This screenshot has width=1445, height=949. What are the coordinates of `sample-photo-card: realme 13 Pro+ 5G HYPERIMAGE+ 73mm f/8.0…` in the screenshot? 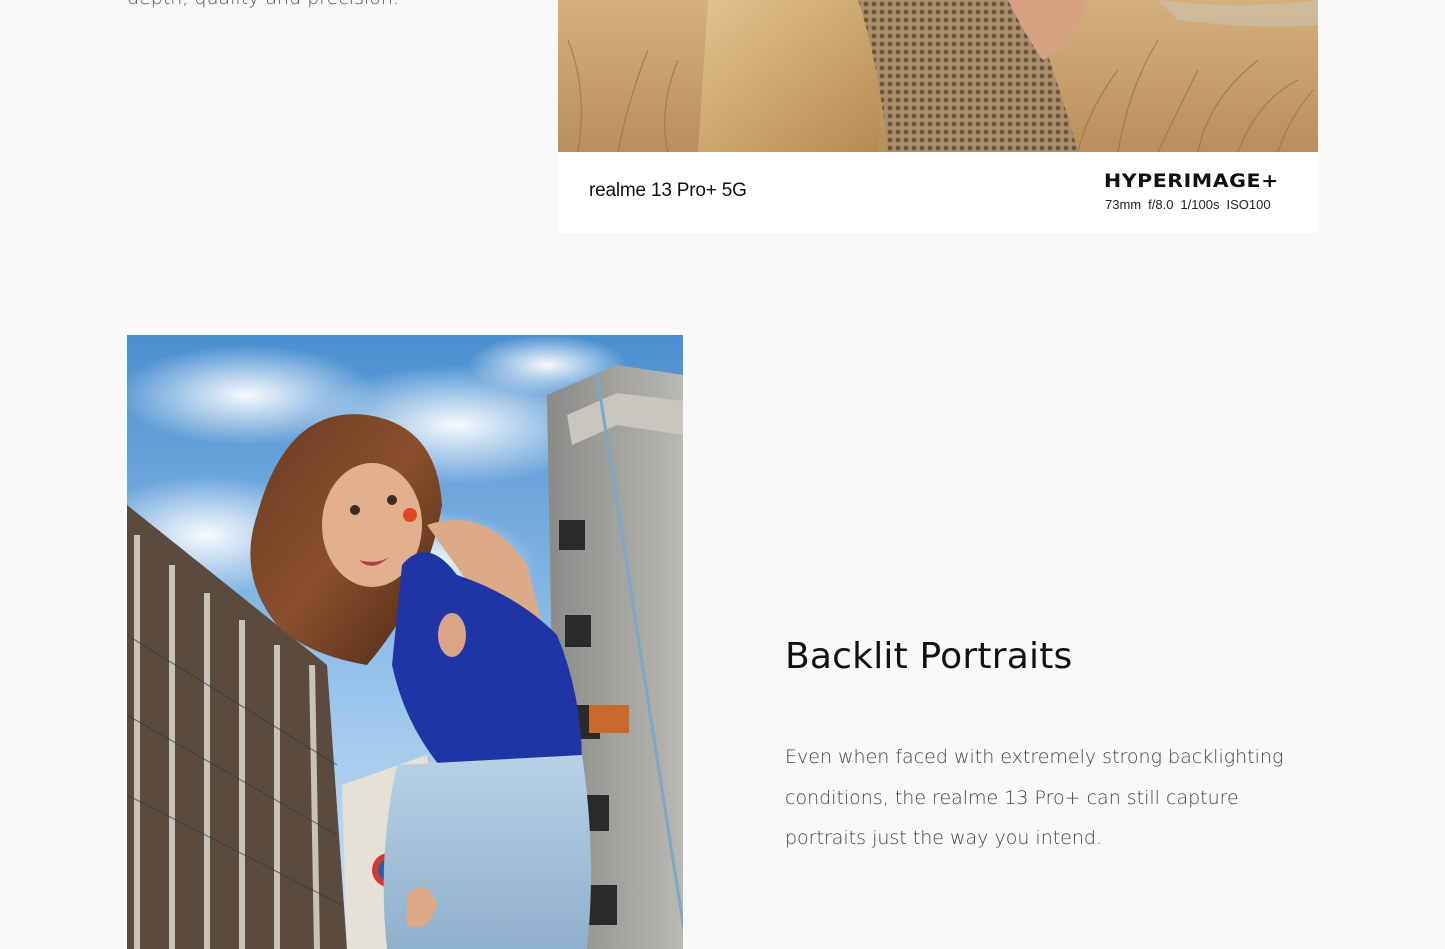 It's located at (938, 116).